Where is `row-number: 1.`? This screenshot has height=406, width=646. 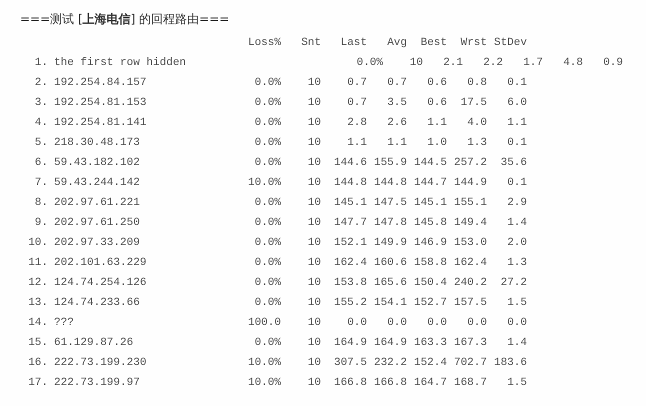
row-number: 1. is located at coordinates (41, 63).